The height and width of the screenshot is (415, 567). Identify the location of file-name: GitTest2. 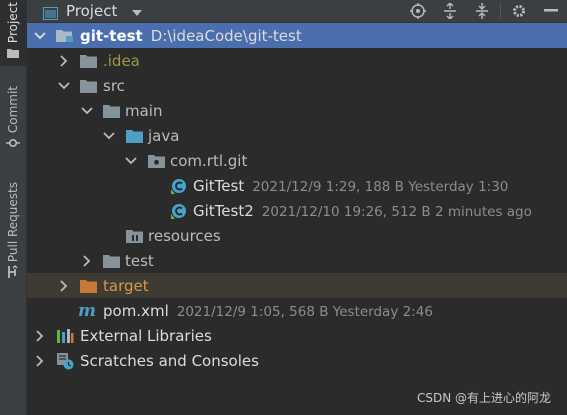
(223, 210).